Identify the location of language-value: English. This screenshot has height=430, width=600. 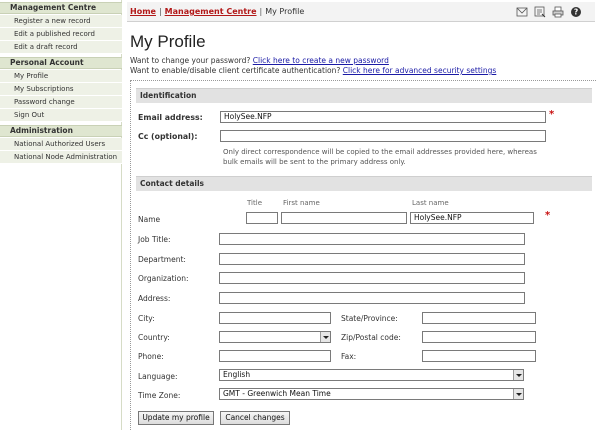
(237, 374).